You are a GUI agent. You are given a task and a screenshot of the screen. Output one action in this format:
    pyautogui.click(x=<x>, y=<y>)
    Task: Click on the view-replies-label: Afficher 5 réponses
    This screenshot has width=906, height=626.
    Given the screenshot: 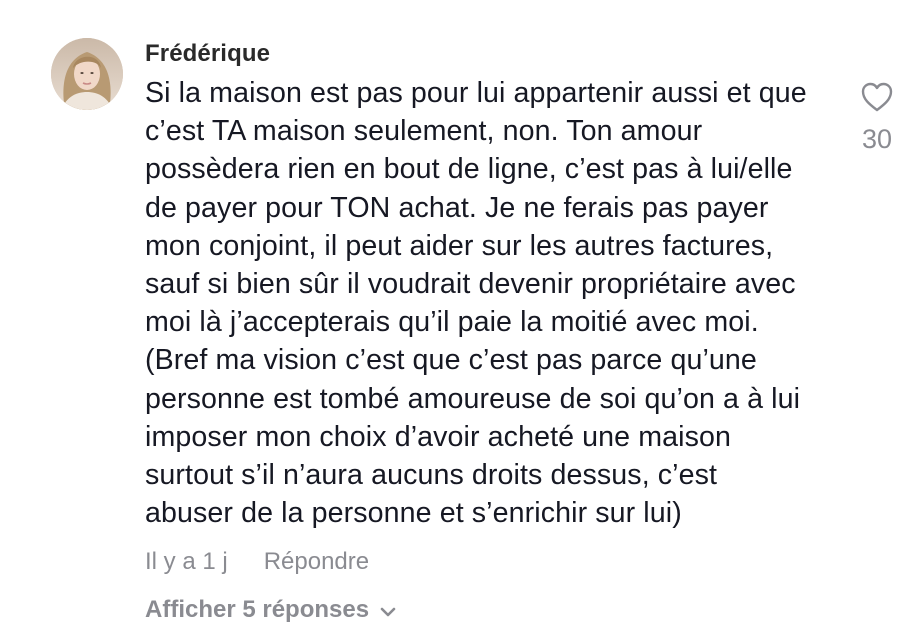 What is the action you would take?
    pyautogui.click(x=257, y=610)
    